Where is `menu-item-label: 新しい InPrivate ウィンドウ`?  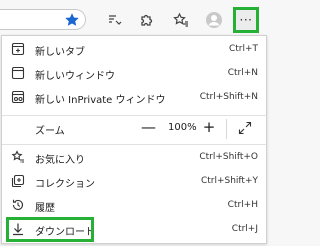 menu-item-label: 新しい InPrivate ウィンドウ is located at coordinates (100, 100).